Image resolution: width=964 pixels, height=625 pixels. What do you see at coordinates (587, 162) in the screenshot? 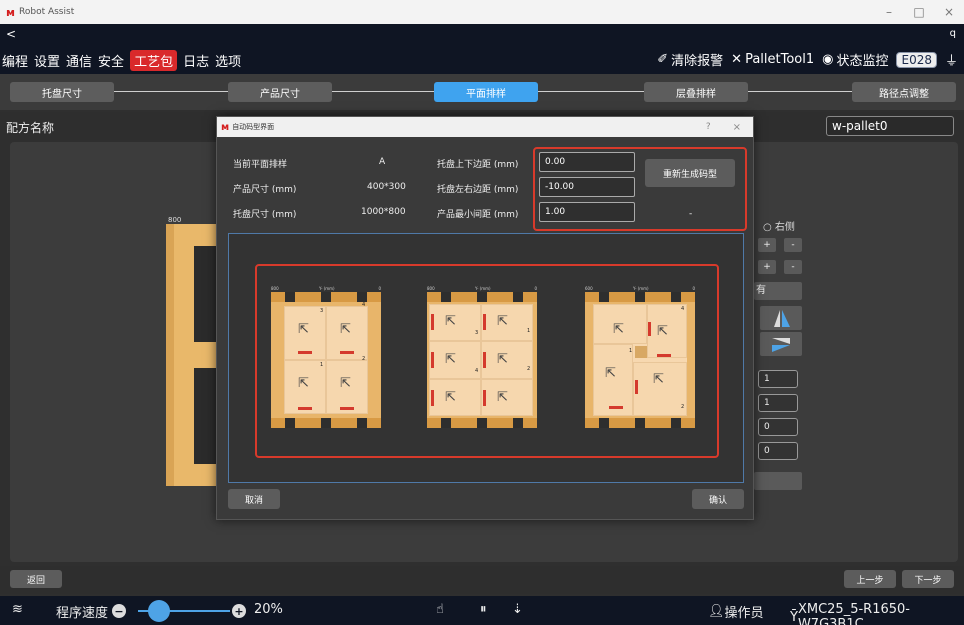
I see `top-bottom-margin-field: 0.00` at bounding box center [587, 162].